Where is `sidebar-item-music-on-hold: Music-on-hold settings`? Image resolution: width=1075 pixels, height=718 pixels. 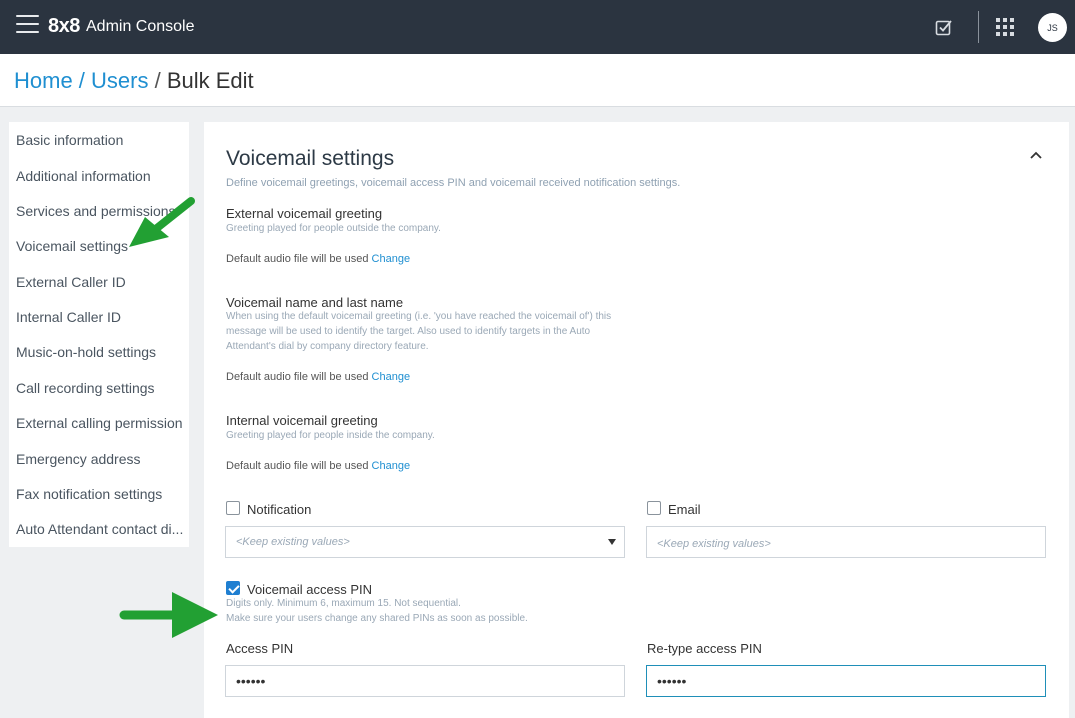 sidebar-item-music-on-hold: Music-on-hold settings is located at coordinates (100, 352).